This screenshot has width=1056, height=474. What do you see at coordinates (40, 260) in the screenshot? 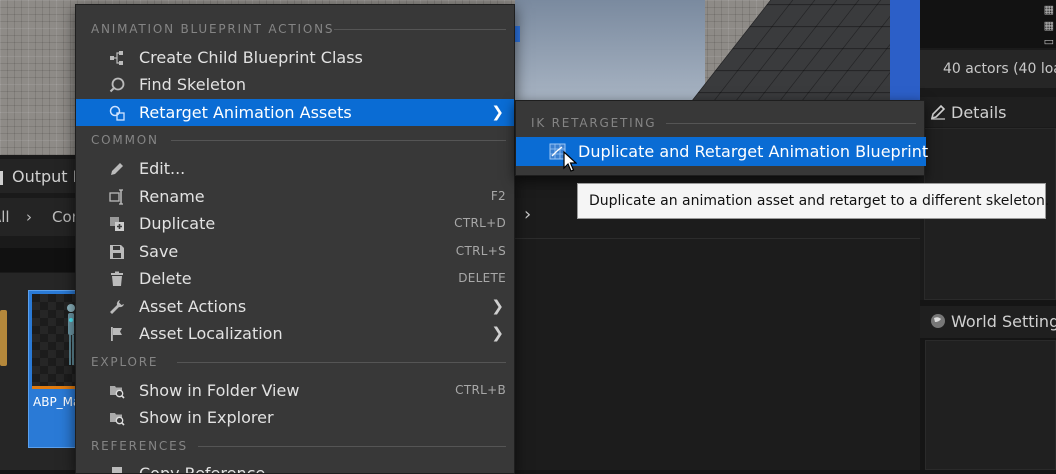
I see `content-filter-bar` at bounding box center [40, 260].